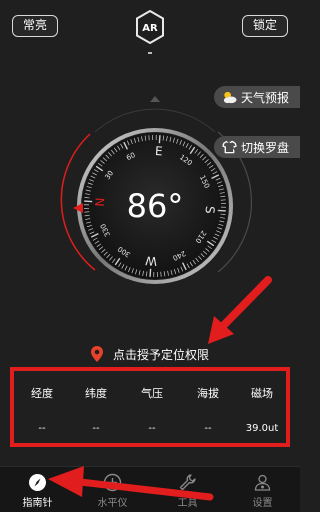 Image resolution: width=320 pixels, height=512 pixels. What do you see at coordinates (161, 354) in the screenshot?
I see `location-permission-label: 点击授予定位权限` at bounding box center [161, 354].